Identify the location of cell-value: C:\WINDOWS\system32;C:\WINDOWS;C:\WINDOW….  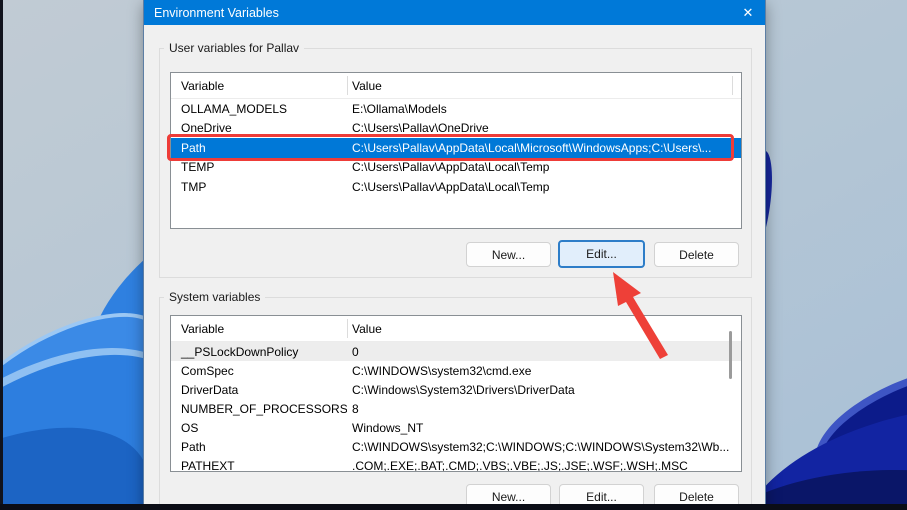
(541, 446).